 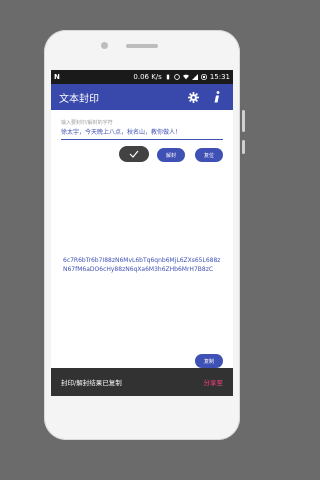 I want to click on info-icon, so click(x=217, y=97).